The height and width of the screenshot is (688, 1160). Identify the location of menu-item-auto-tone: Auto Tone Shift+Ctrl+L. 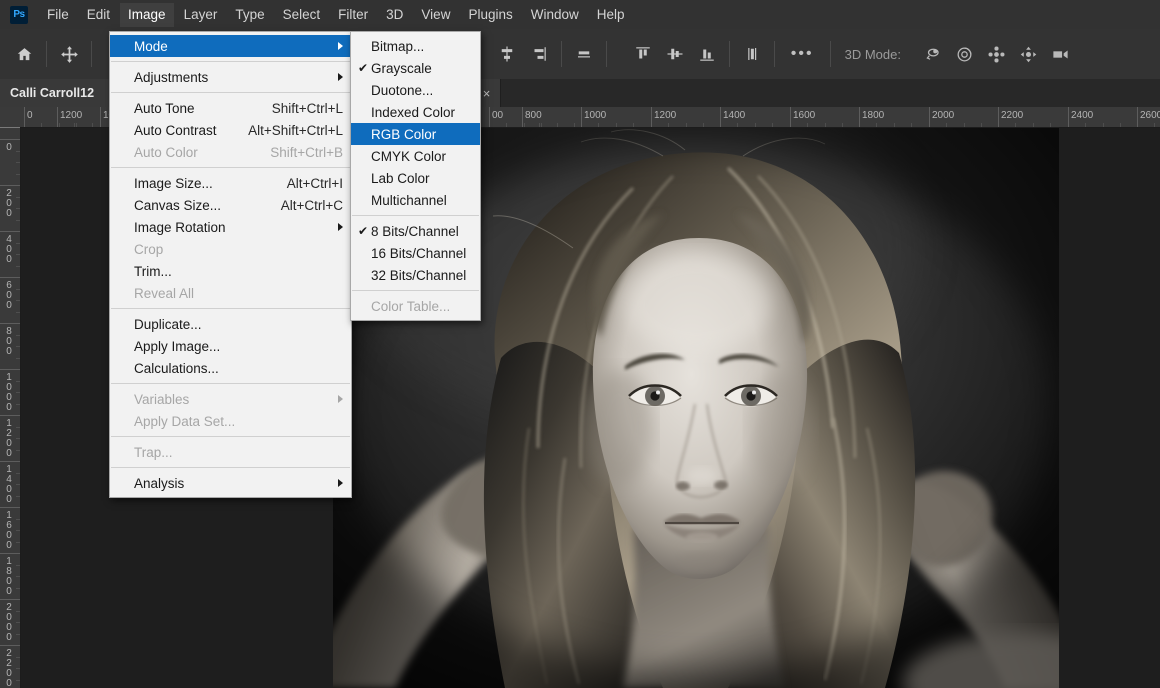
(230, 108).